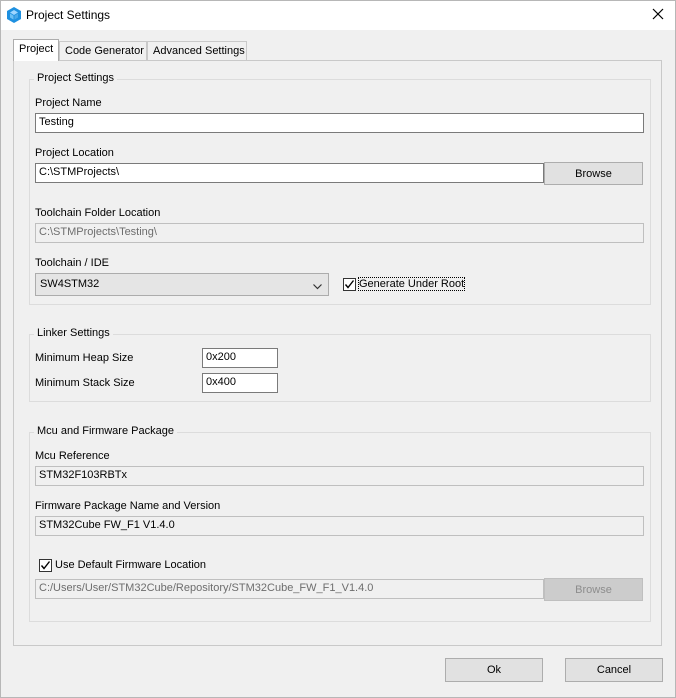 This screenshot has height=698, width=676. Describe the element at coordinates (72, 263) in the screenshot. I see `toolchain-ide-label: Toolchain / IDE` at that location.